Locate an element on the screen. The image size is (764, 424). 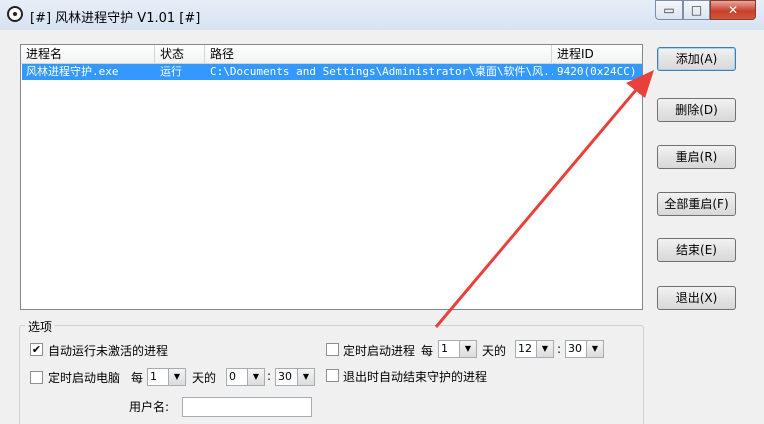
list-header: 进程名 状态 路径 进程ID is located at coordinates (331, 54).